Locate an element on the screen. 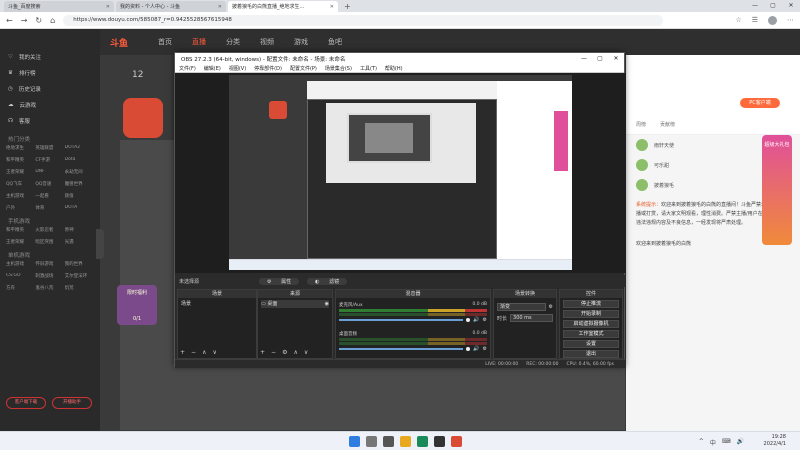 The height and width of the screenshot is (450, 800). category-link: 永劫无间 is located at coordinates (79, 172).